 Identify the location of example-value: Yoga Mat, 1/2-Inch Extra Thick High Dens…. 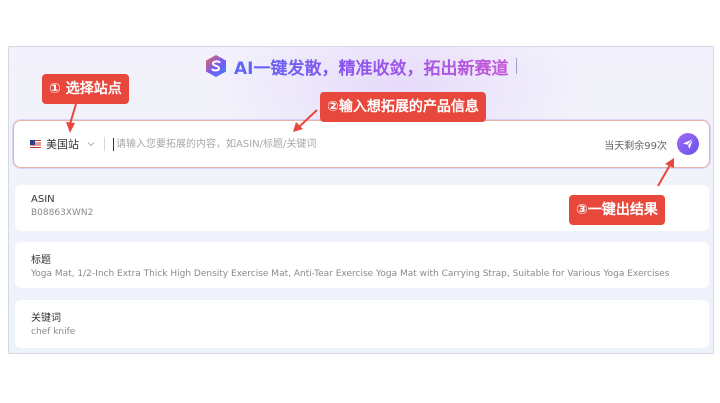
(350, 274).